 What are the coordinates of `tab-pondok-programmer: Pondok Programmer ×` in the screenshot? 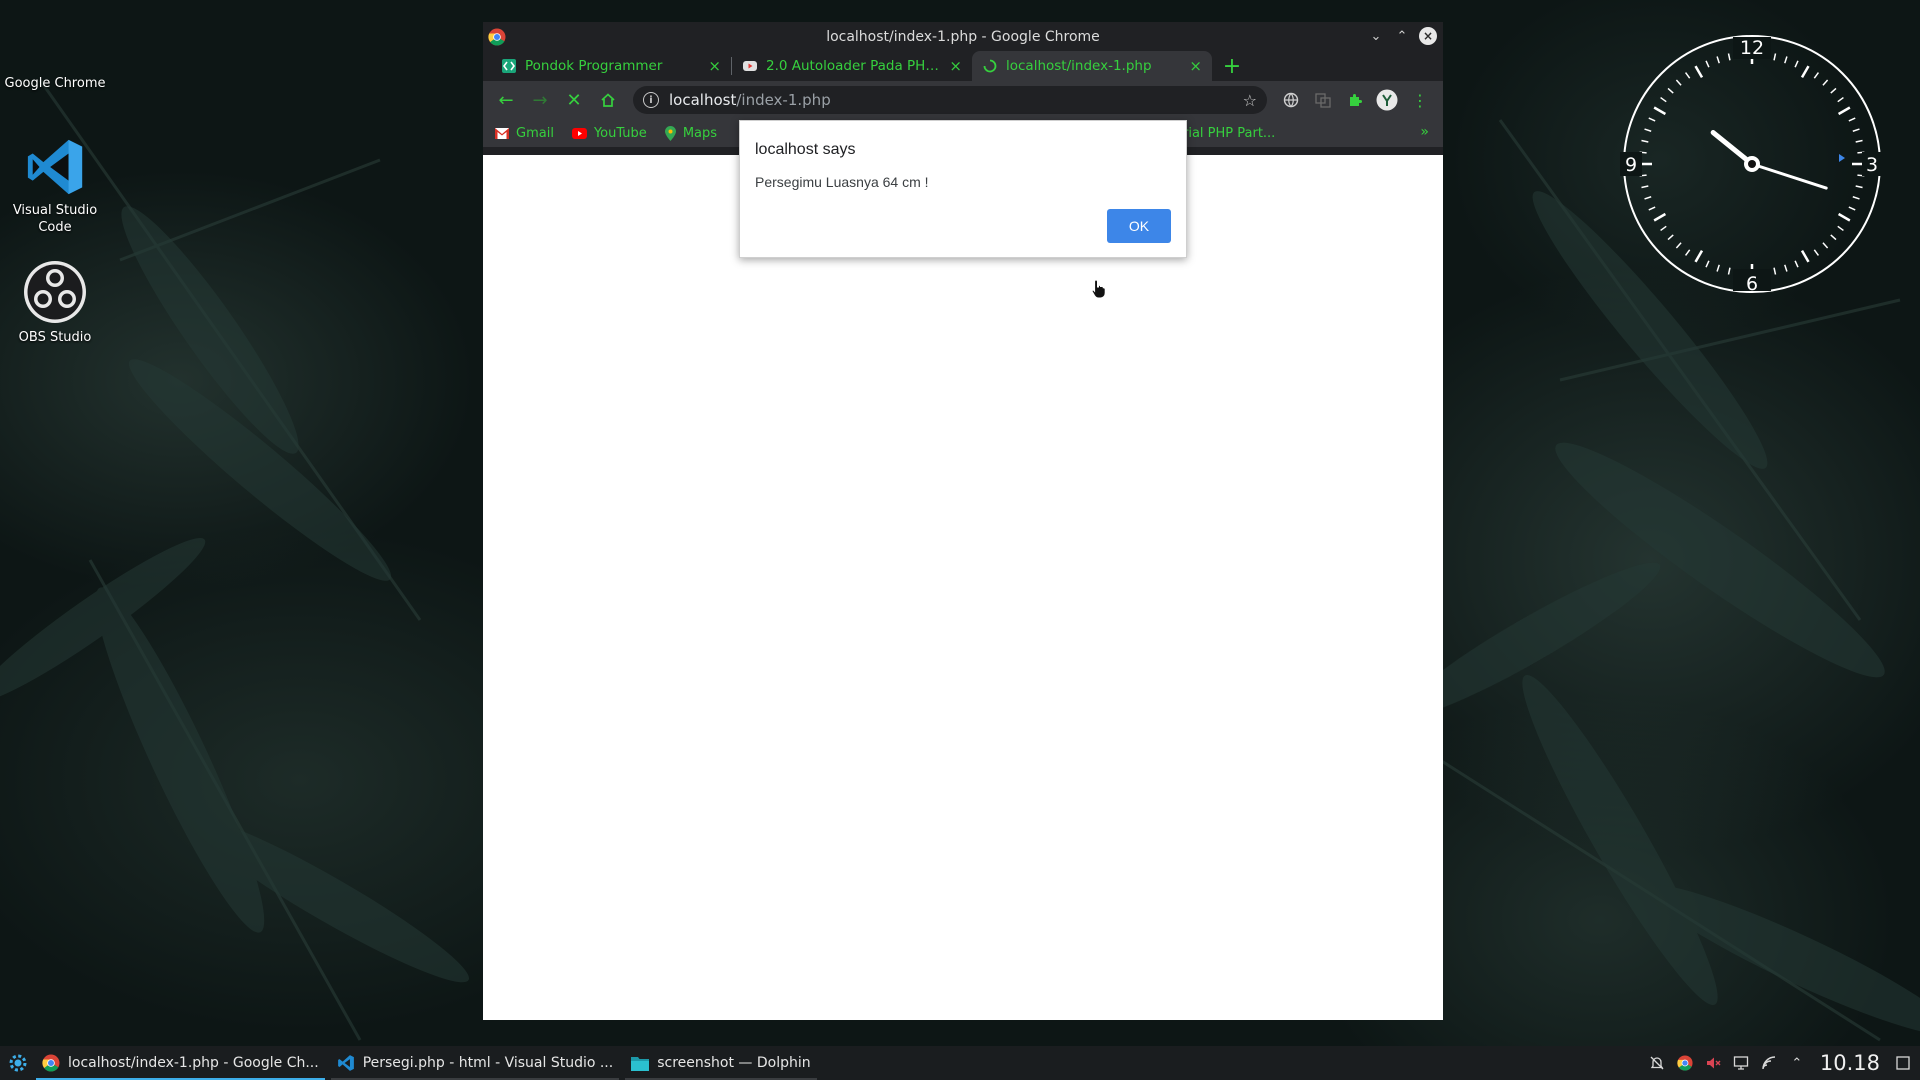 It's located at (611, 66).